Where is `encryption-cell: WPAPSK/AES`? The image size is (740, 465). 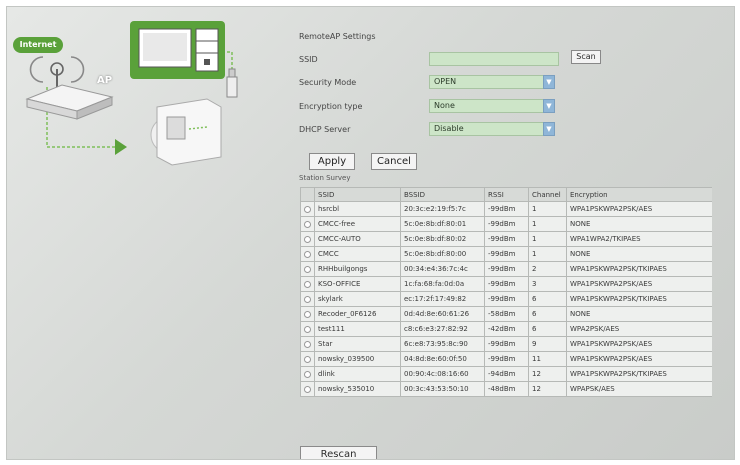 encryption-cell: WPAPSK/AES is located at coordinates (639, 389).